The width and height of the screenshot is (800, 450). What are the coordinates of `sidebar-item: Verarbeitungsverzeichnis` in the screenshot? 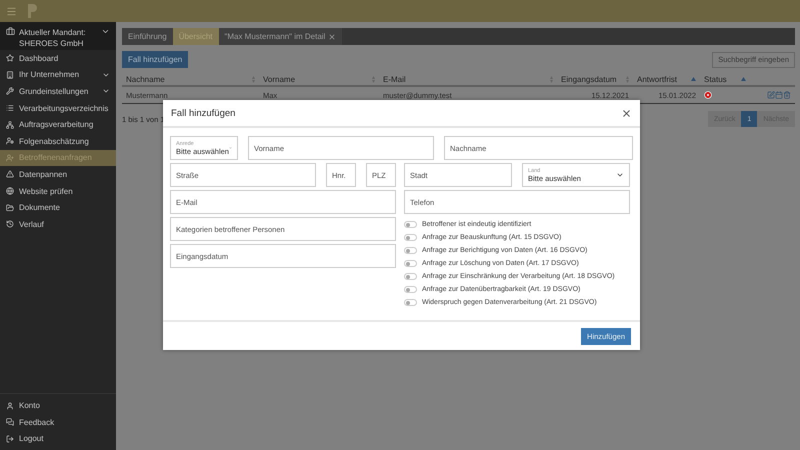 It's located at (58, 108).